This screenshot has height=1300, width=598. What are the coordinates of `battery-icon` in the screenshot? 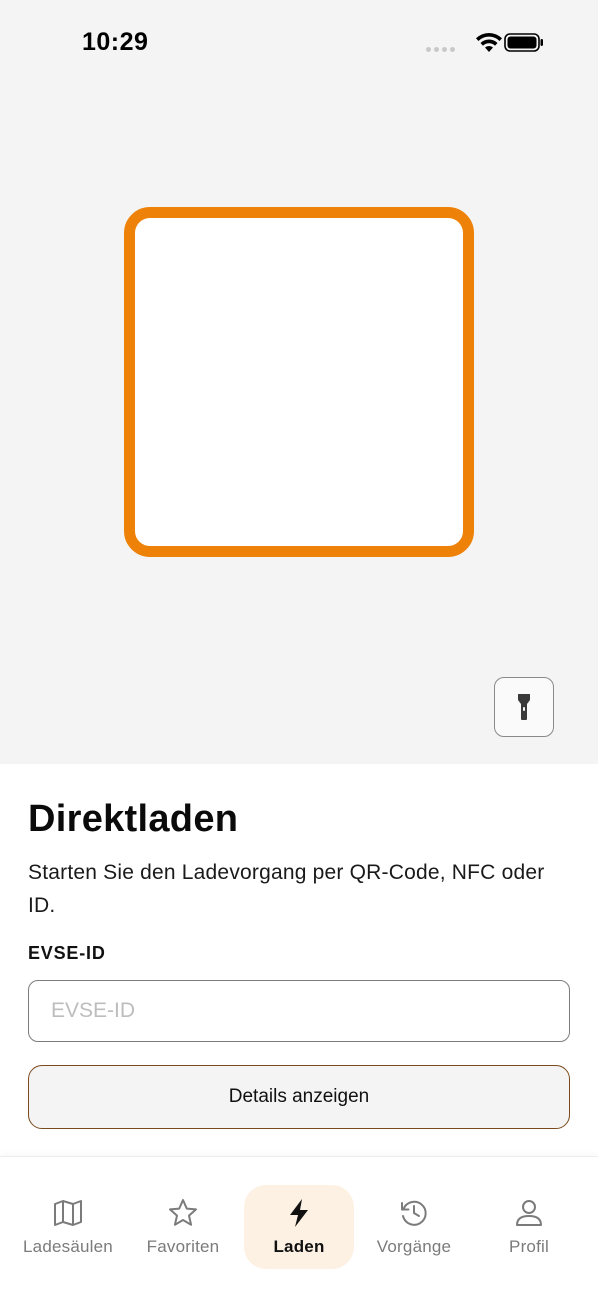 It's located at (523, 42).